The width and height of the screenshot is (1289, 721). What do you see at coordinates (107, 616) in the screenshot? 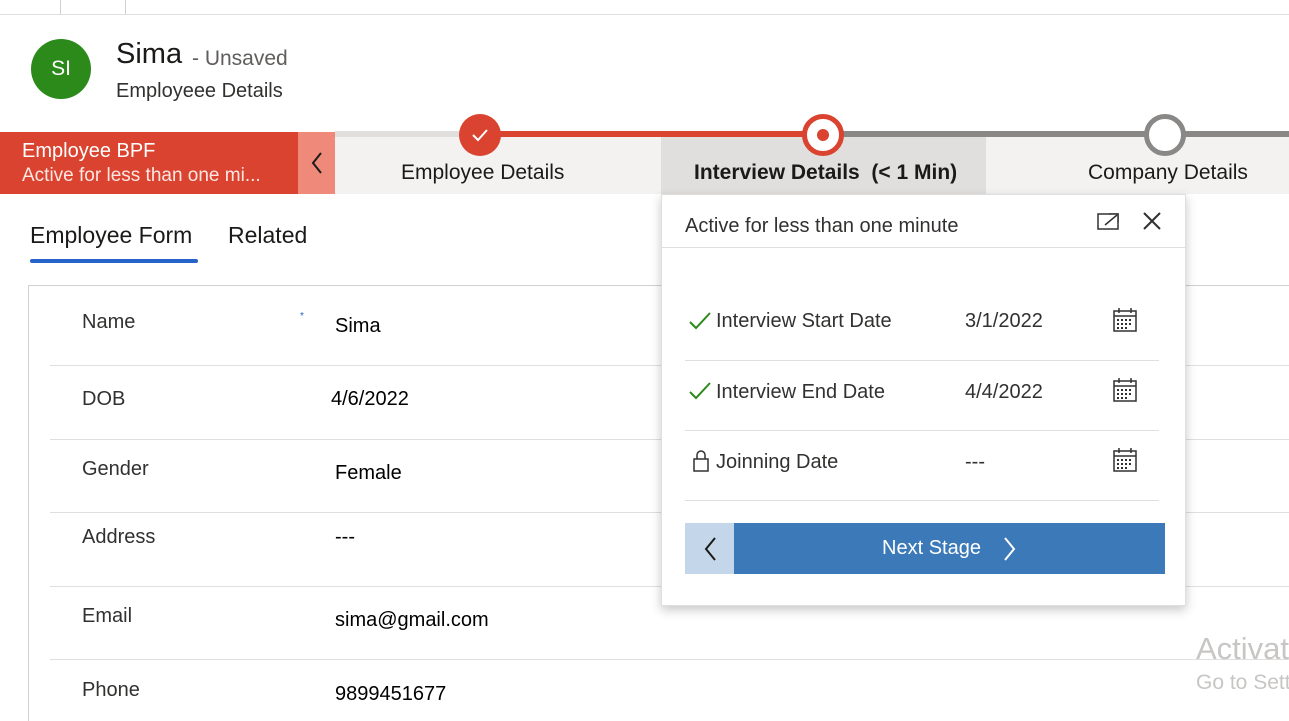
I see `email-label: Email` at bounding box center [107, 616].